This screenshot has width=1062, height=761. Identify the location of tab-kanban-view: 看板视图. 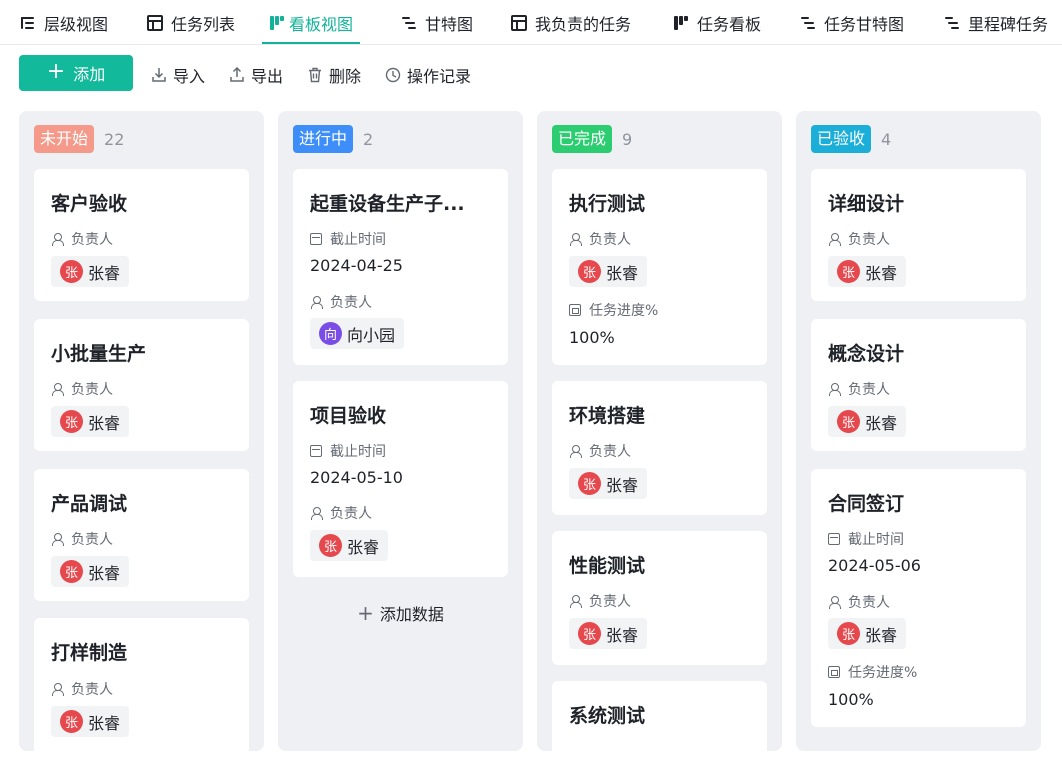
(311, 22).